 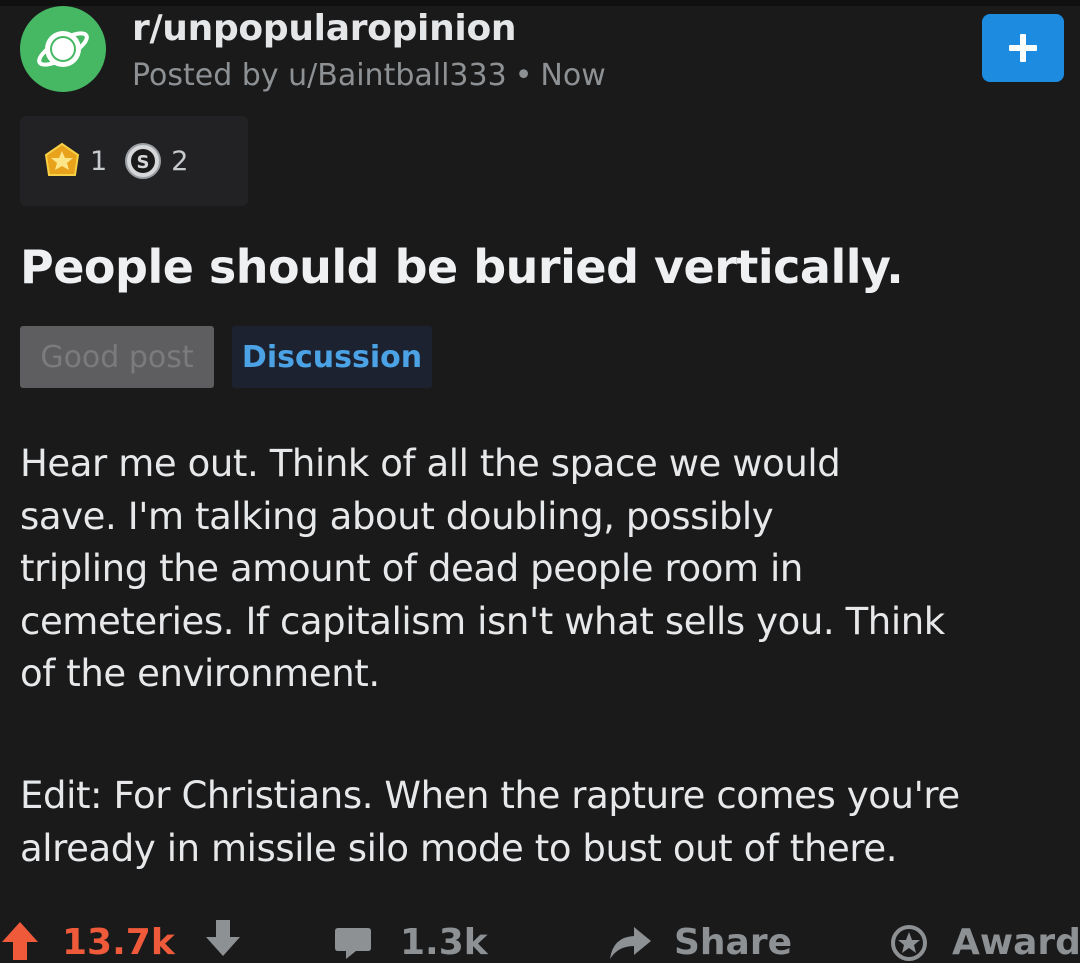 What do you see at coordinates (324, 28) in the screenshot?
I see `subreddit-name: r/unpopularopinion` at bounding box center [324, 28].